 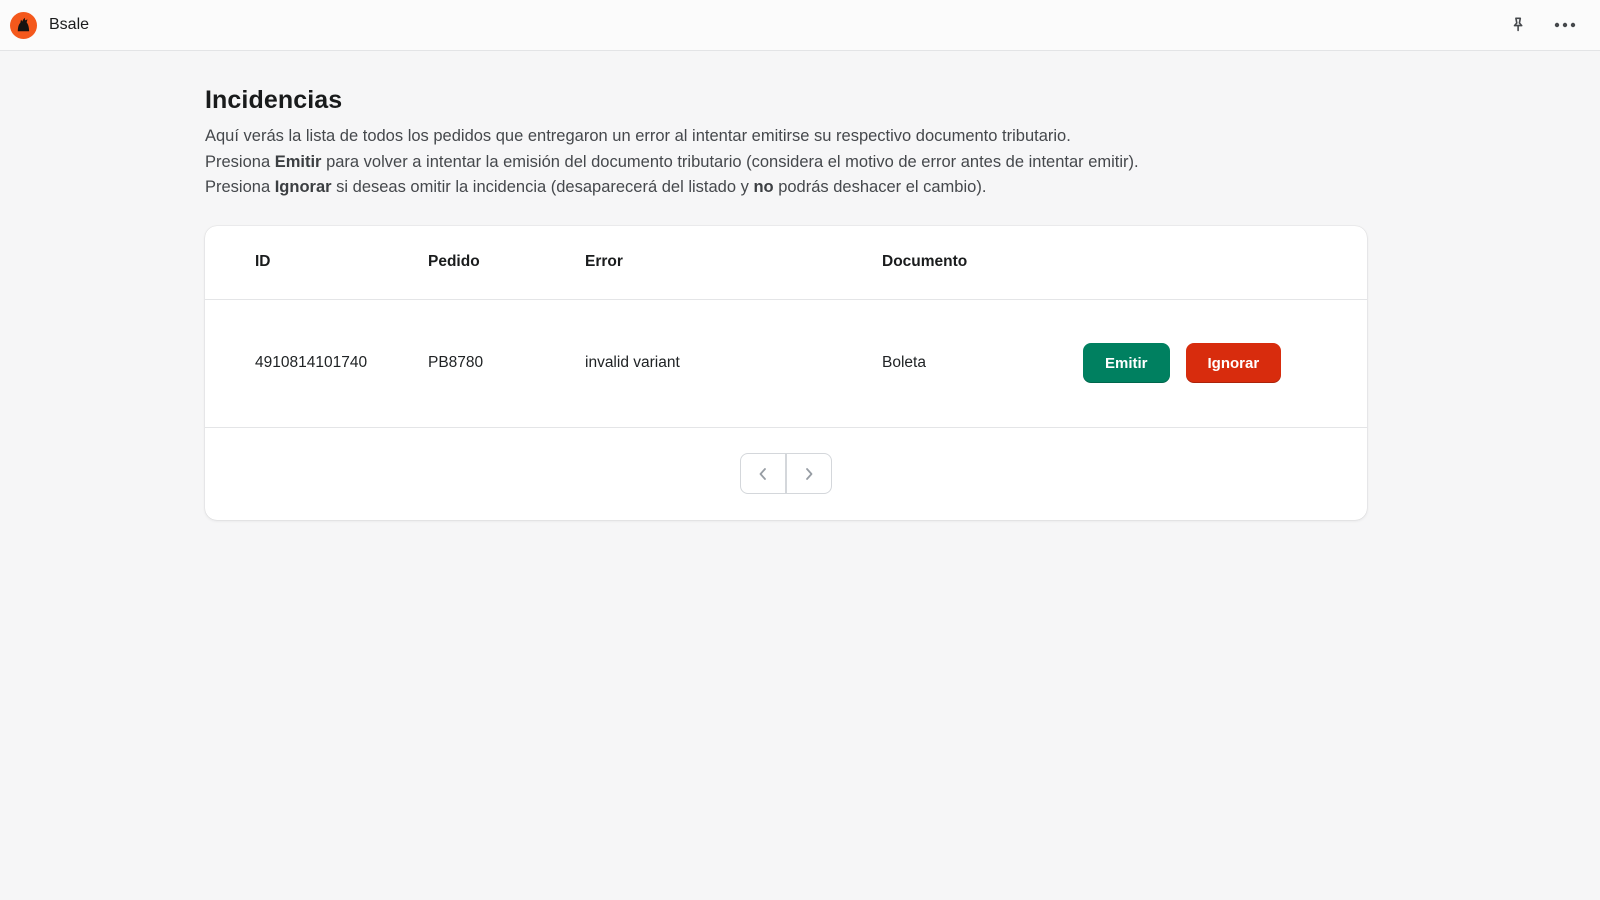 I want to click on pin-button, so click(x=1518, y=25).